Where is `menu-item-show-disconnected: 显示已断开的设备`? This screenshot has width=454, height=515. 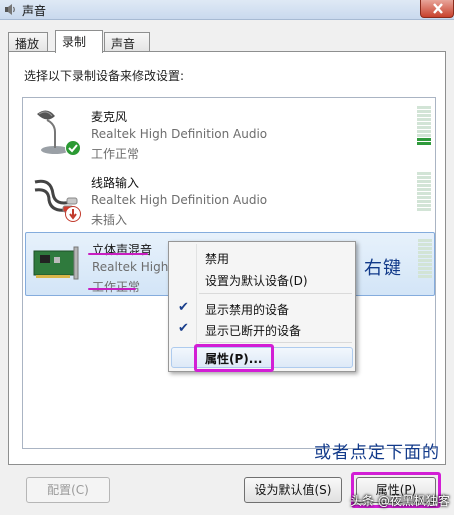 menu-item-show-disconnected: 显示已断开的设备 is located at coordinates (253, 330).